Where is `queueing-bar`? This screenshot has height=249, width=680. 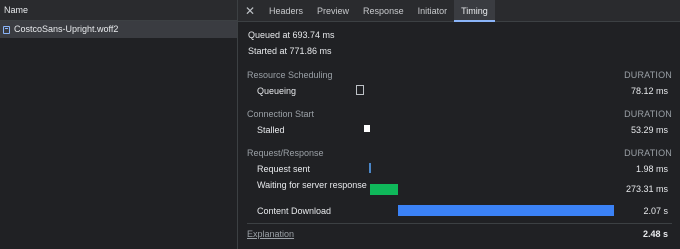
queueing-bar is located at coordinates (360, 90).